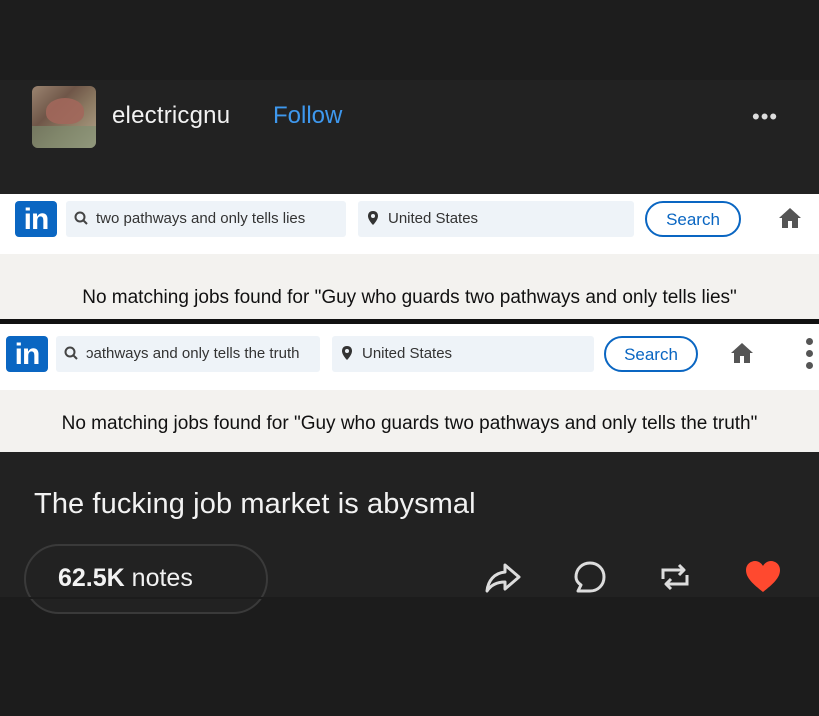  Describe the element at coordinates (255, 504) in the screenshot. I see `post-caption: The fucking job market is abysmal` at that location.